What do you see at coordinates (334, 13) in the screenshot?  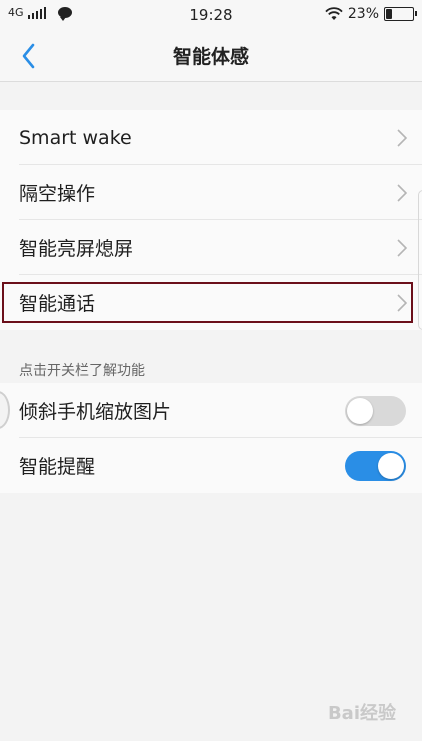 I see `wifi-icon` at bounding box center [334, 13].